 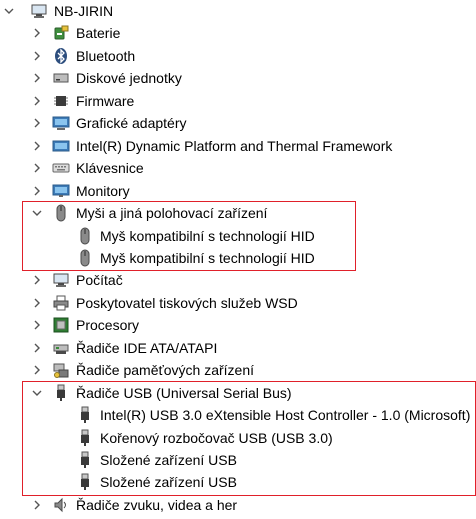 I want to click on device-item: Kořenový rozbočovač USB (USB 3.0), so click(x=238, y=438).